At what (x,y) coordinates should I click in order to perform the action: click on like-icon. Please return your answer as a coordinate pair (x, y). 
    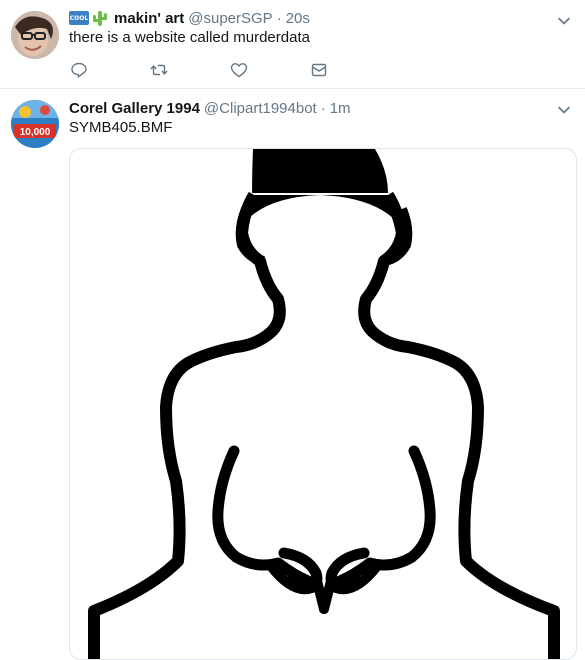
    Looking at the image, I should click on (239, 70).